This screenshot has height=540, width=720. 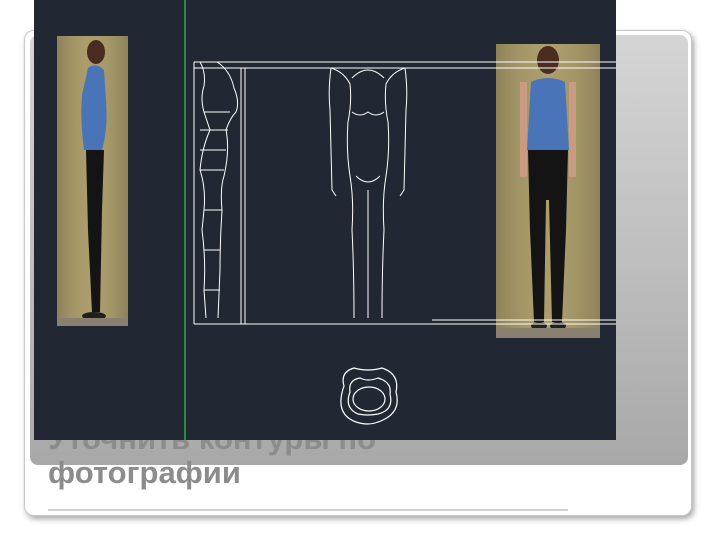 What do you see at coordinates (219, 190) in the screenshot?
I see `side-contour-drawing` at bounding box center [219, 190].